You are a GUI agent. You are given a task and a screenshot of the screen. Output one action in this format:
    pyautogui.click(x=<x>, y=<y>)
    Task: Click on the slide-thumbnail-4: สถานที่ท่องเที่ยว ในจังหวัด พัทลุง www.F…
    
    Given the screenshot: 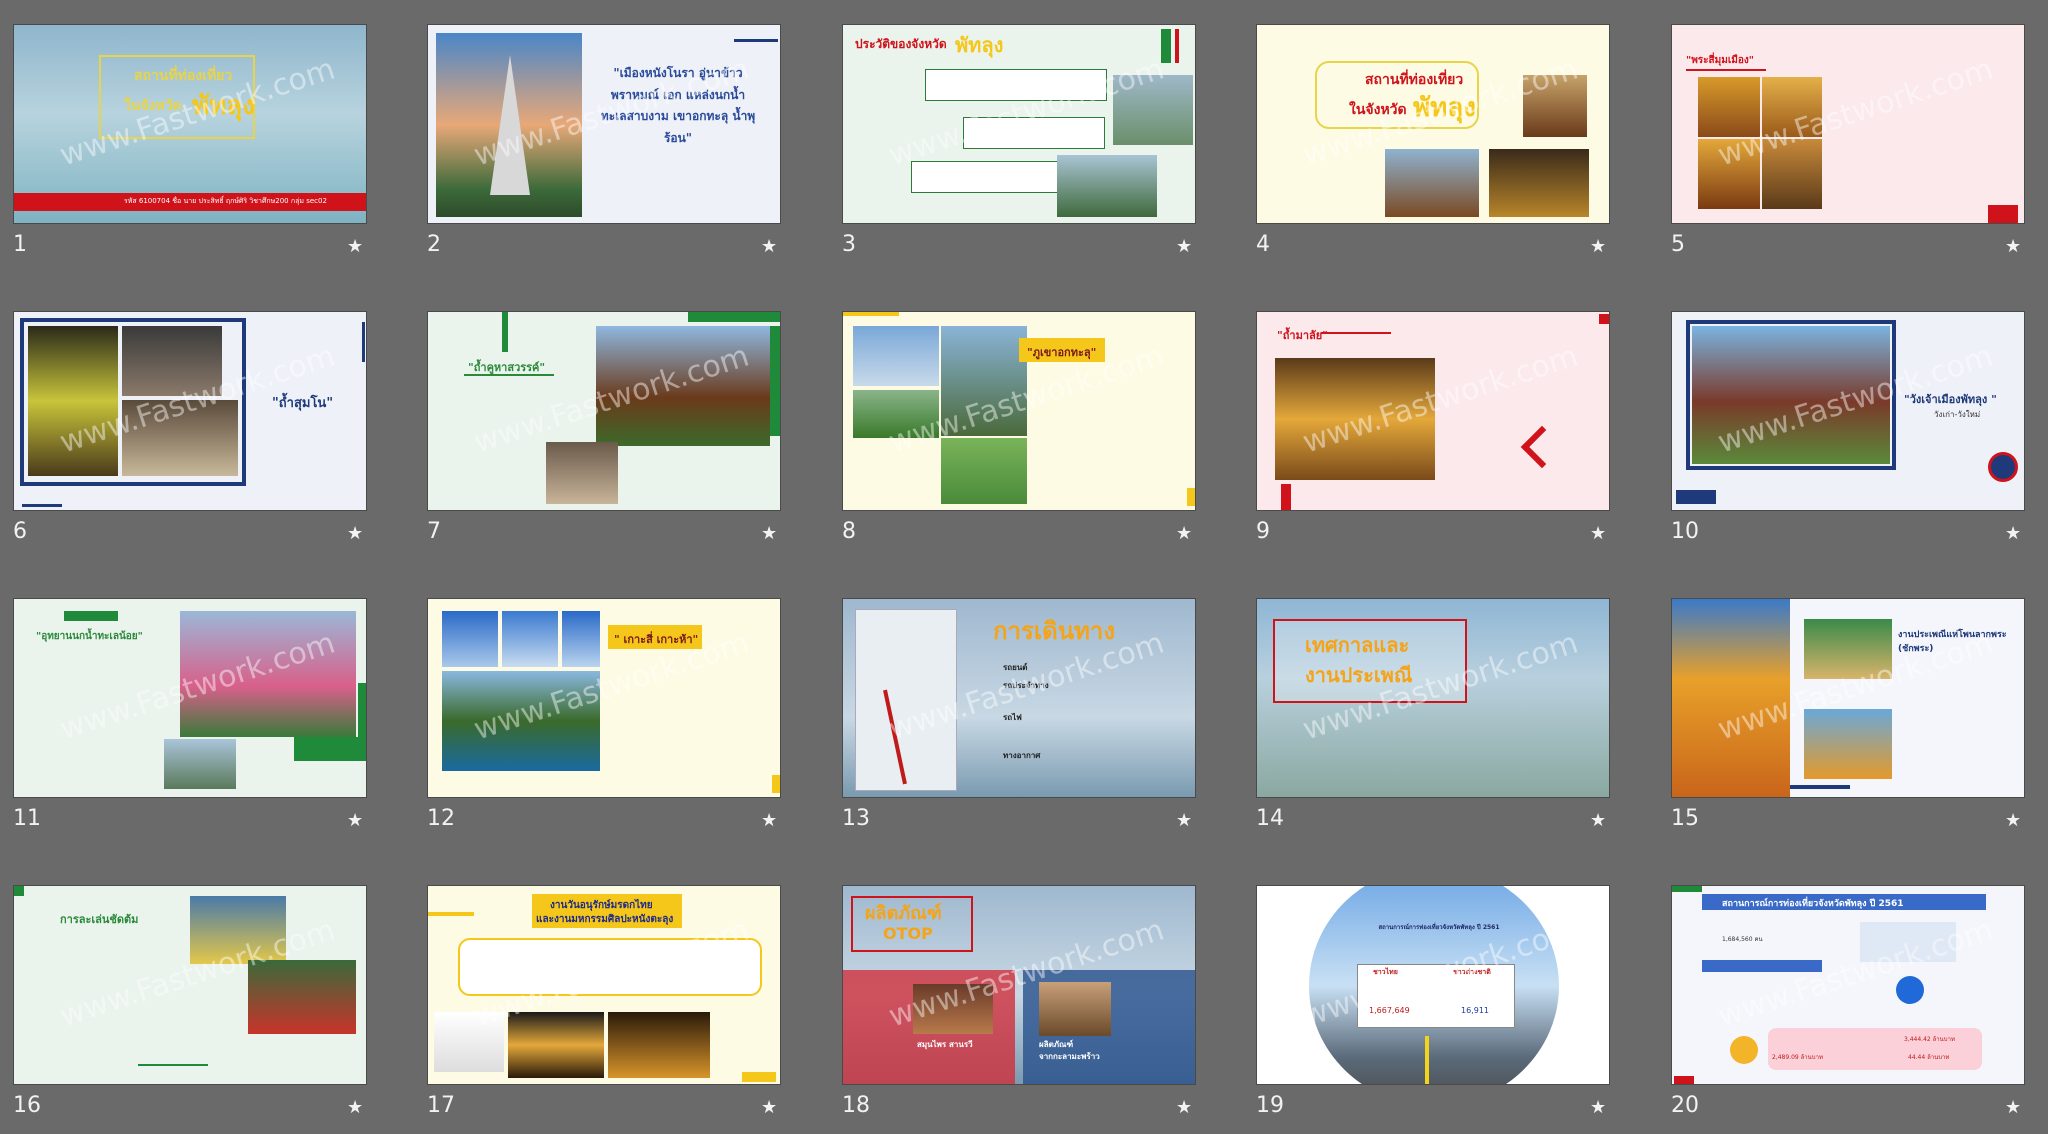 What is the action you would take?
    pyautogui.click(x=1433, y=124)
    